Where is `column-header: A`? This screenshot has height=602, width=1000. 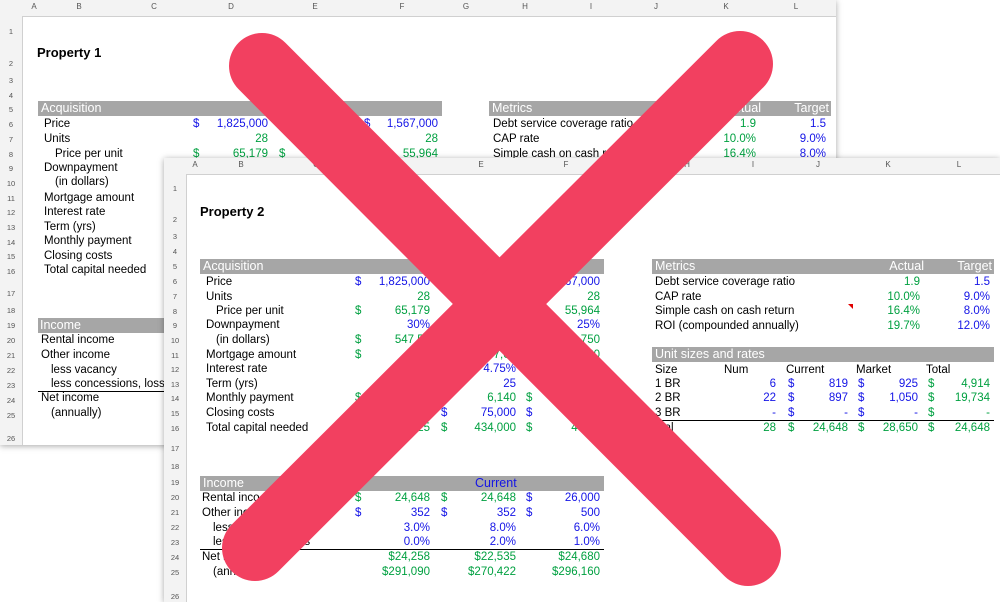 column-header: A is located at coordinates (34, 6).